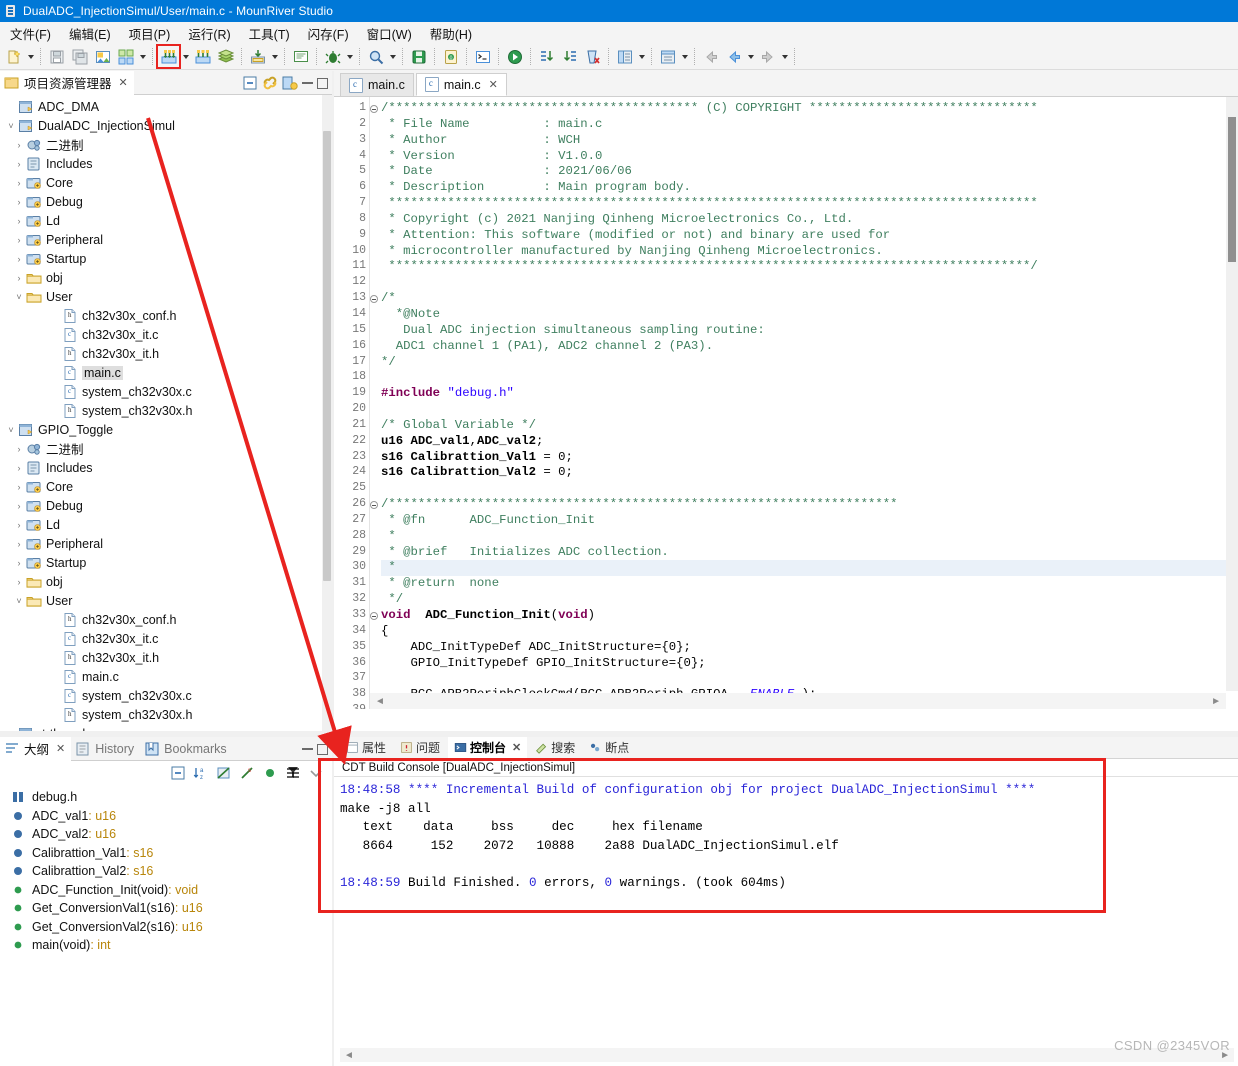 Image resolution: width=1238 pixels, height=1066 pixels. I want to click on code-line: #include "debug.h", so click(809, 394).